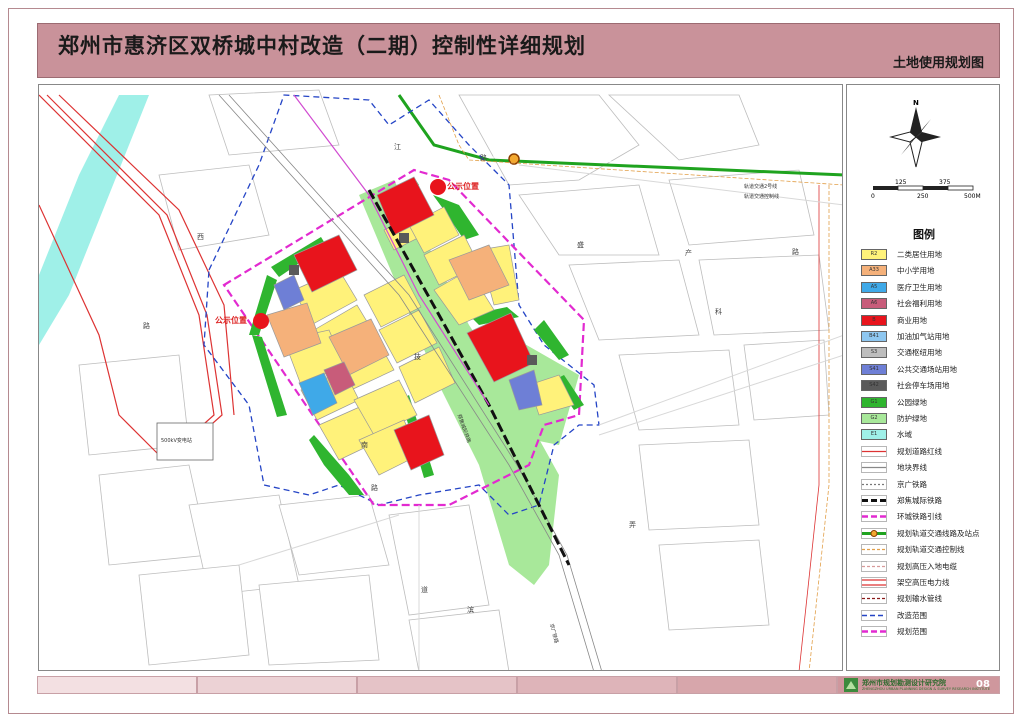  Describe the element at coordinates (923, 188) in the screenshot. I see `scale-bar` at that location.